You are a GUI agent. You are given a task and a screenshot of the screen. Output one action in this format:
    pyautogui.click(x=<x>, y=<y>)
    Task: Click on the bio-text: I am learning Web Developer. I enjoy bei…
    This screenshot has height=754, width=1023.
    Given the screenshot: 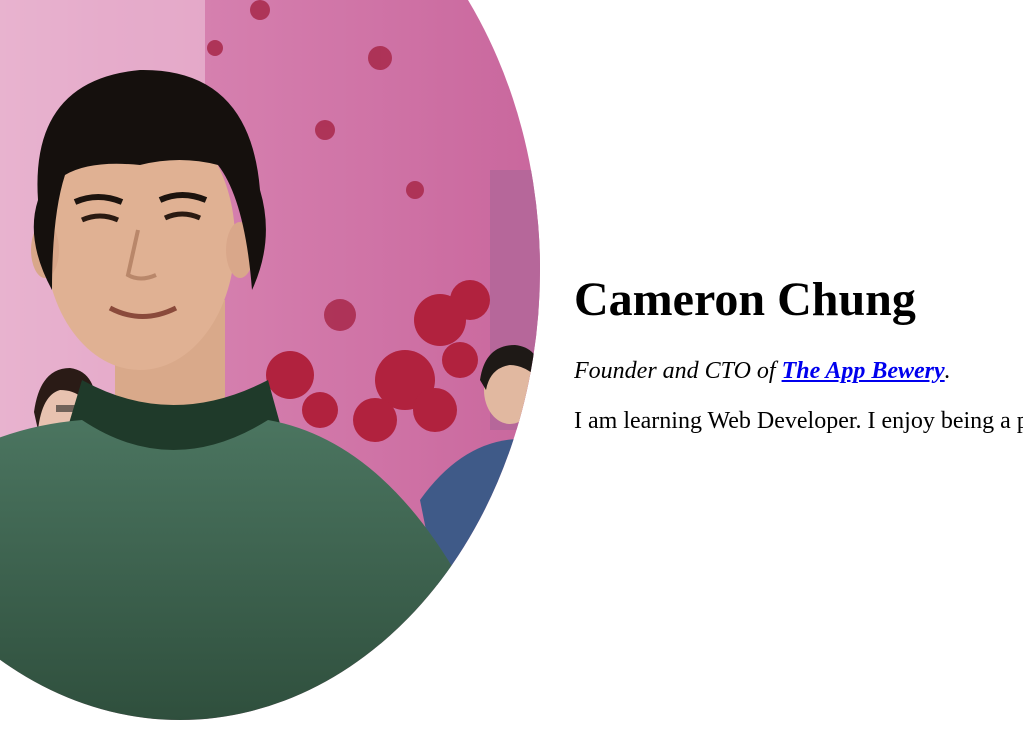 What is the action you would take?
    pyautogui.click(x=798, y=421)
    